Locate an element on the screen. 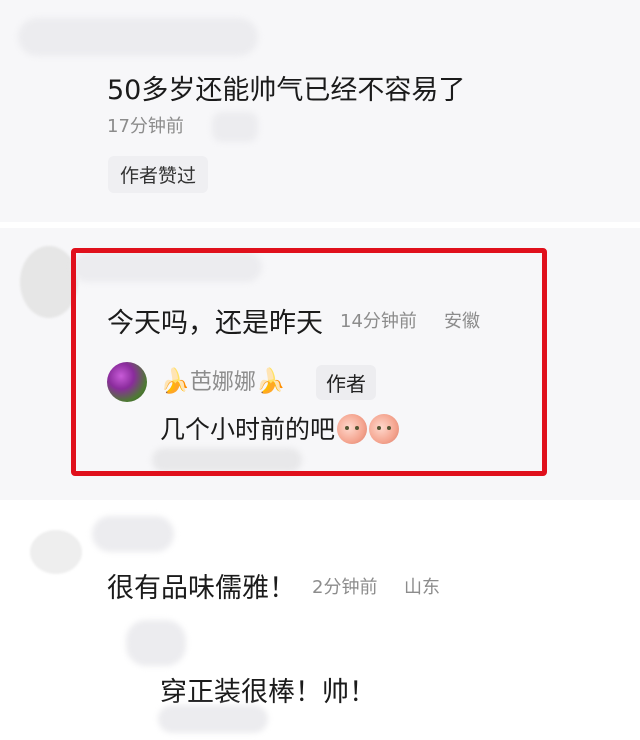  author-liked-badge: 作者赞过 is located at coordinates (158, 174).